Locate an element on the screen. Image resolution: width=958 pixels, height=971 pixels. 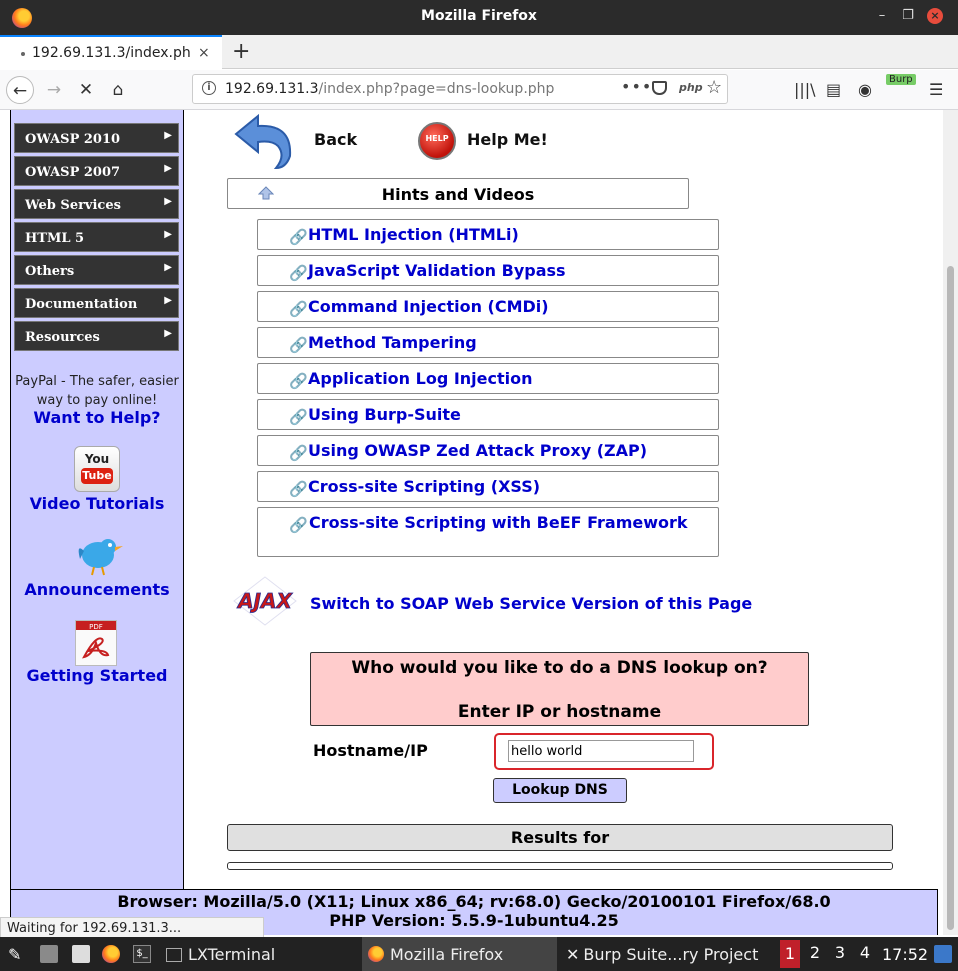
workspace-4: 4 is located at coordinates (865, 952).